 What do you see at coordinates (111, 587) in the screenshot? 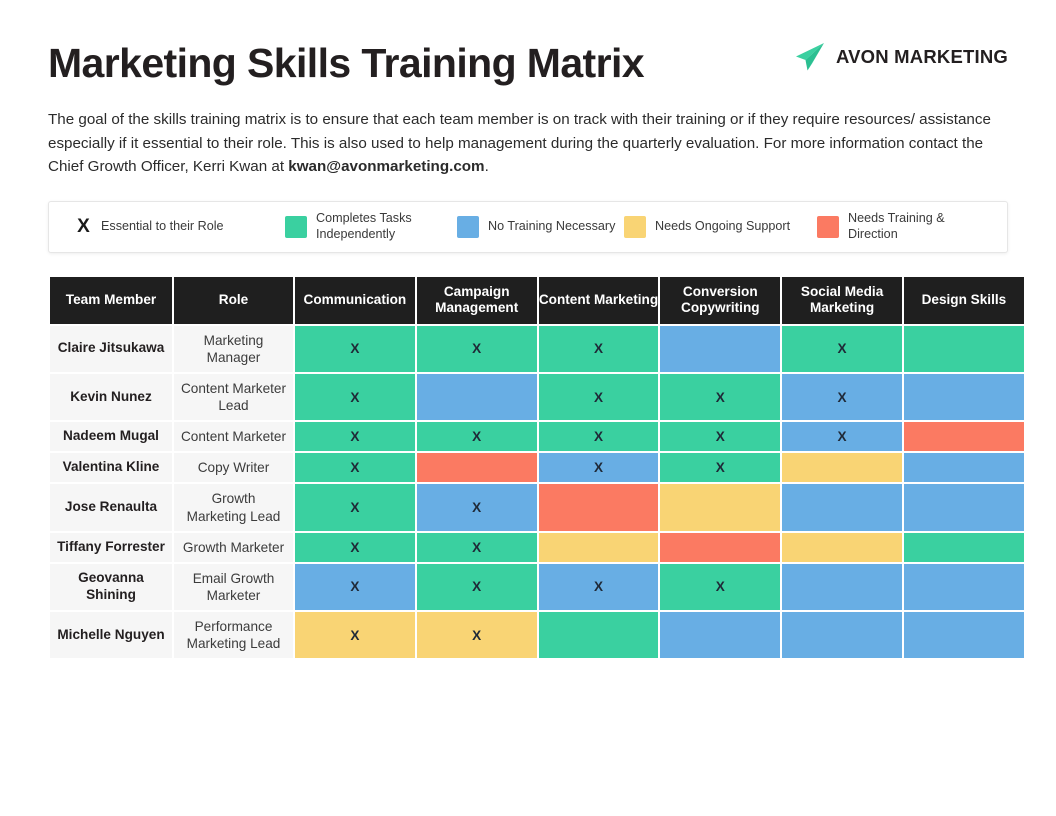
I see `cell-team-member: Geovanna Shining` at bounding box center [111, 587].